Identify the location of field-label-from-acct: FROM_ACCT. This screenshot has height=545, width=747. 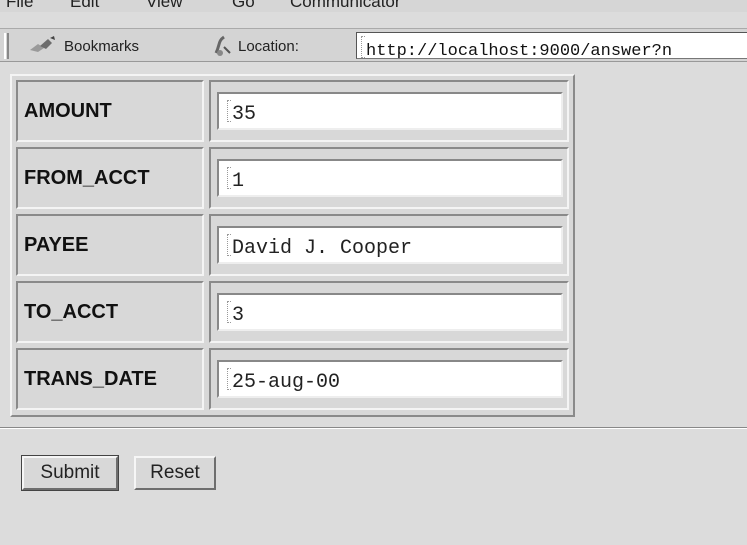
(110, 178).